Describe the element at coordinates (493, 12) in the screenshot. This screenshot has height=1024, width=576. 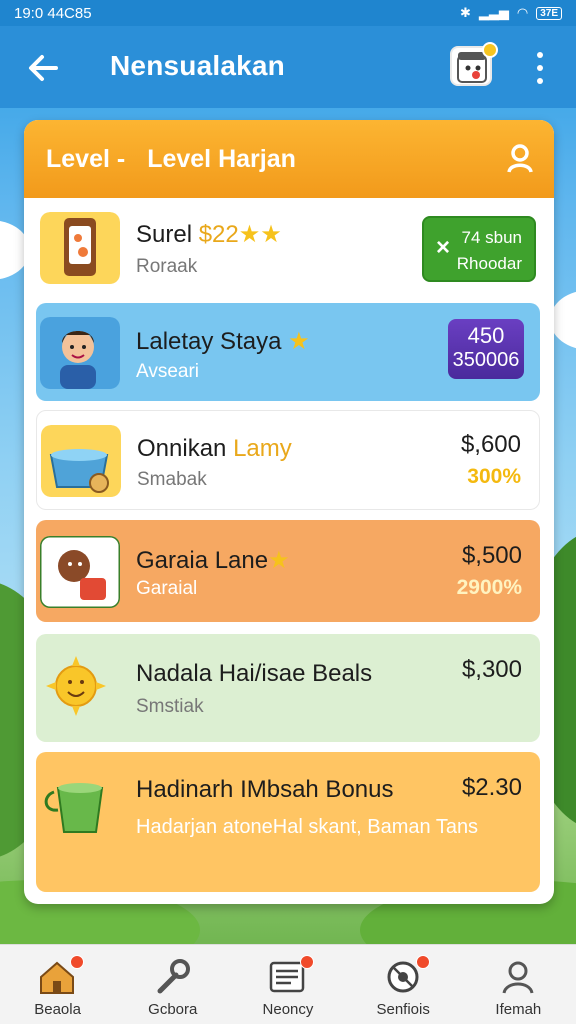
I see `signal-icon: ▂▃▅` at that location.